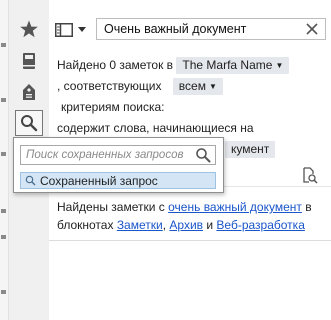 The width and height of the screenshot is (331, 320). I want to click on notebook-icon, so click(29, 61).